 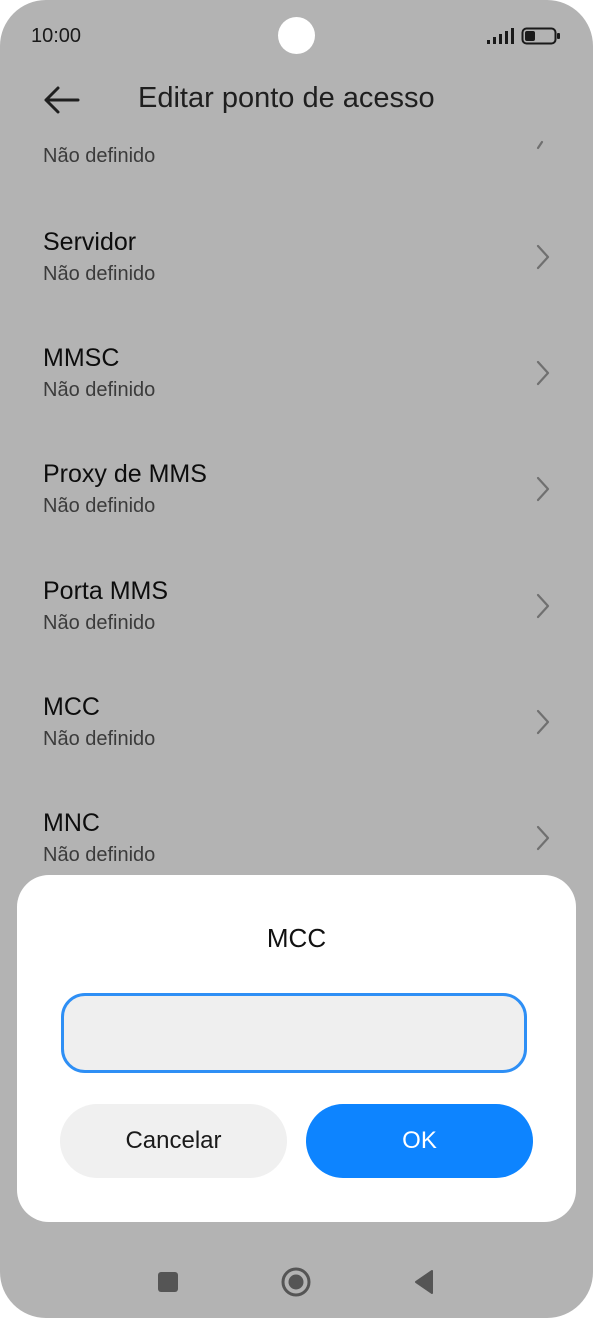 What do you see at coordinates (296, 402) in the screenshot?
I see `setting-item-mmsc: MMSC Não definido` at bounding box center [296, 402].